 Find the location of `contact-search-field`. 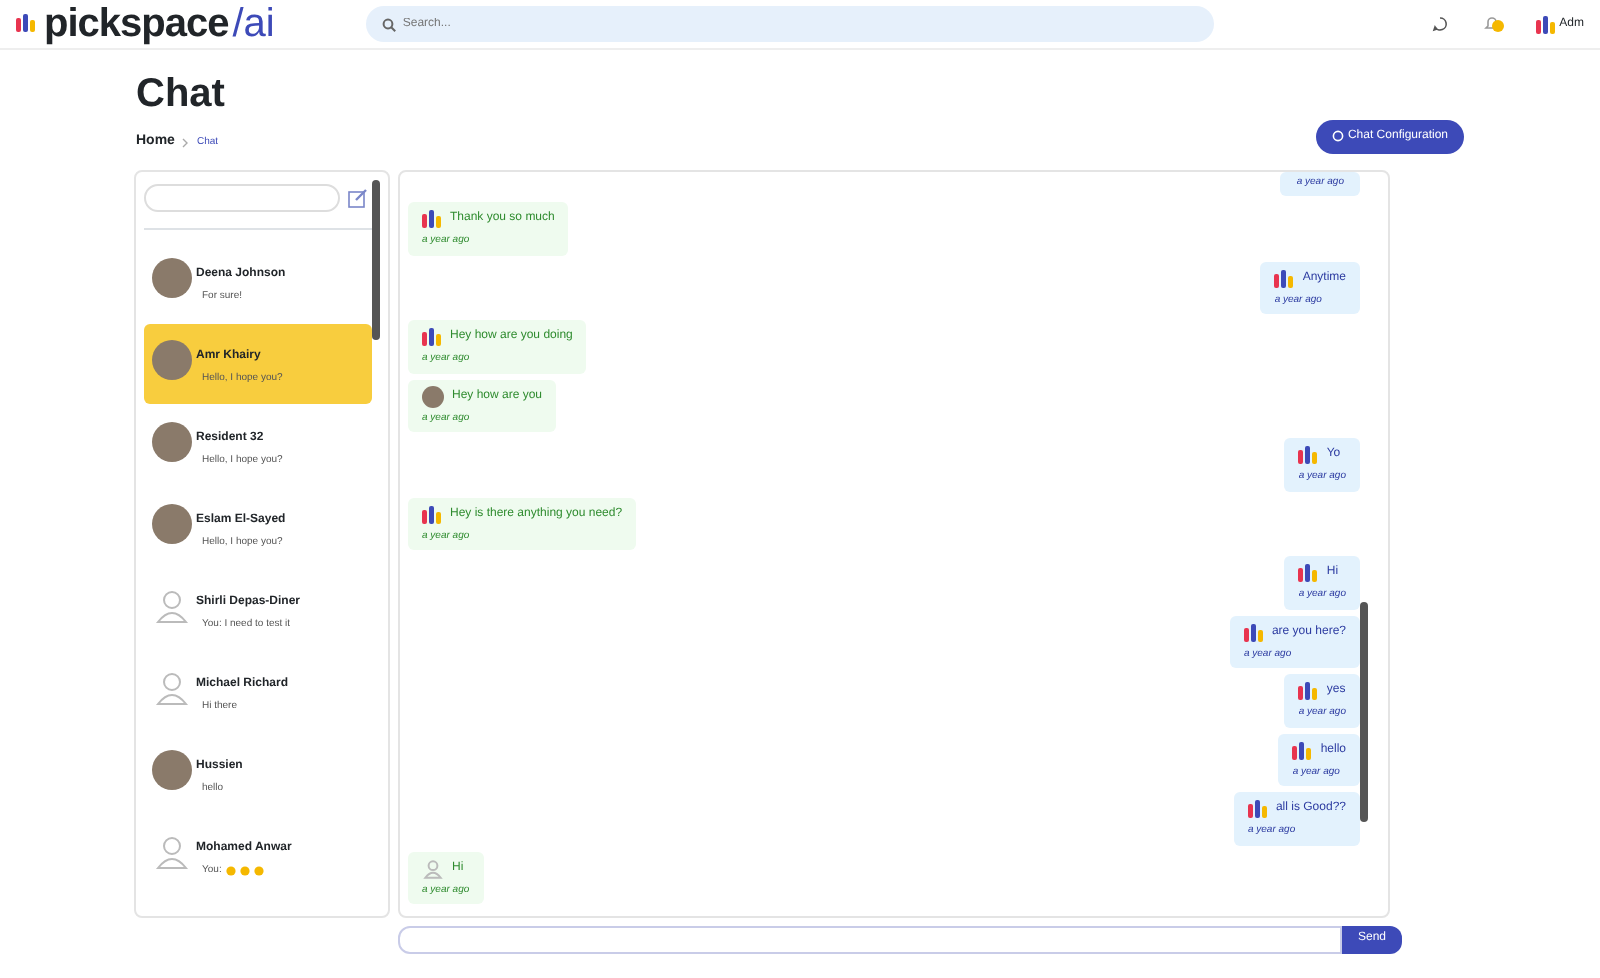

contact-search-field is located at coordinates (242, 197).